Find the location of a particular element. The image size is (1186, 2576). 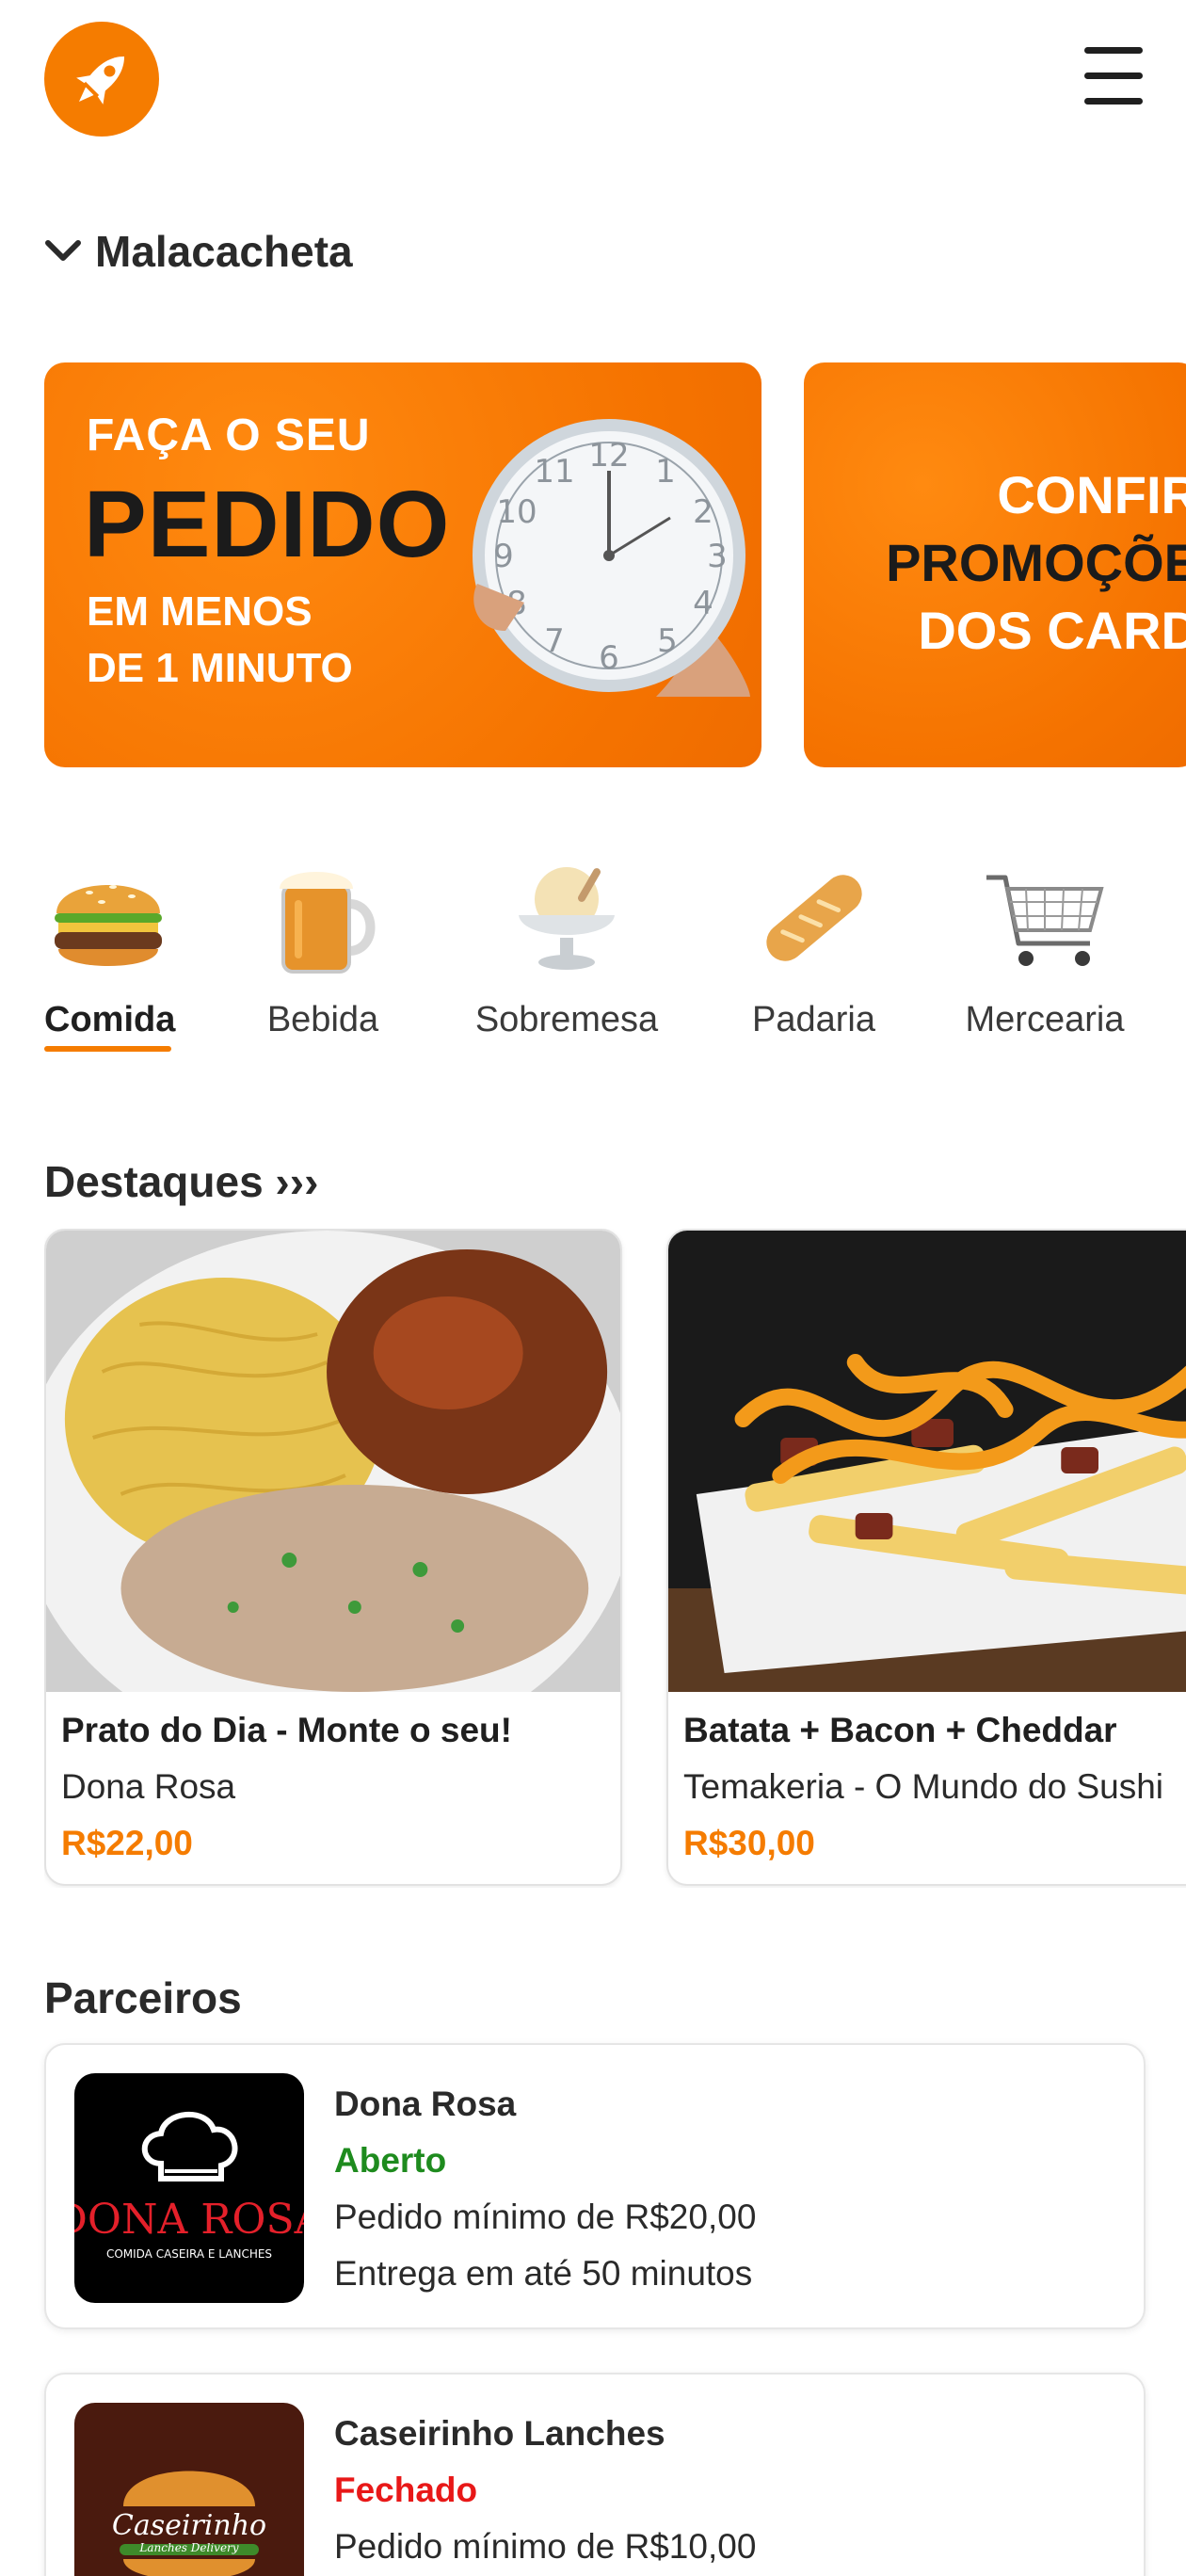

chef-hat-icon: DONA ROSA COMIDA CASEIRA E LANCHES is located at coordinates (189, 2186).